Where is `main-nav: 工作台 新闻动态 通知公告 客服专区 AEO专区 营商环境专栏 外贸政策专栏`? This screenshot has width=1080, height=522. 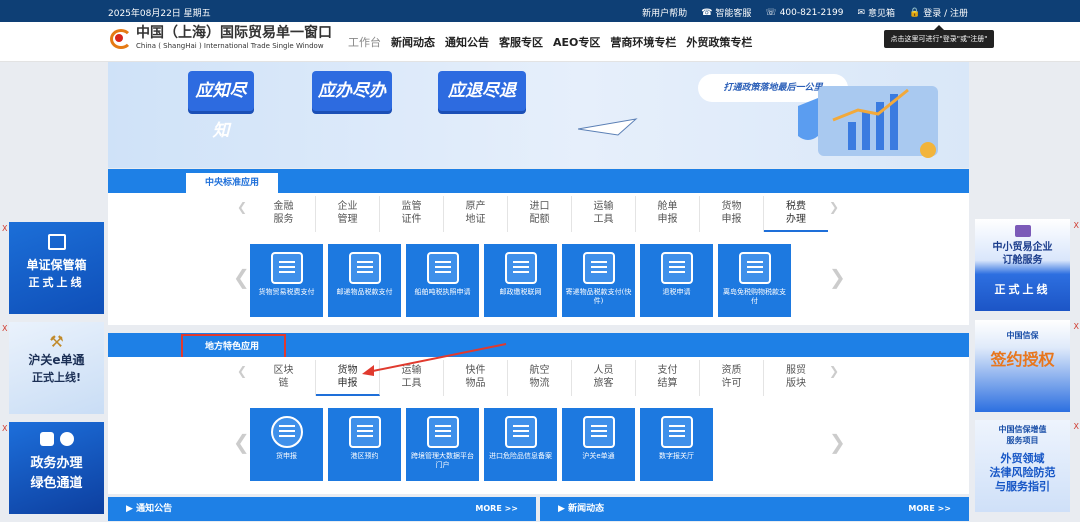
main-nav: 工作台 新闻动态 通知公告 客服专区 AEO专区 营商环境专栏 外贸政策专栏 is located at coordinates (550, 42).